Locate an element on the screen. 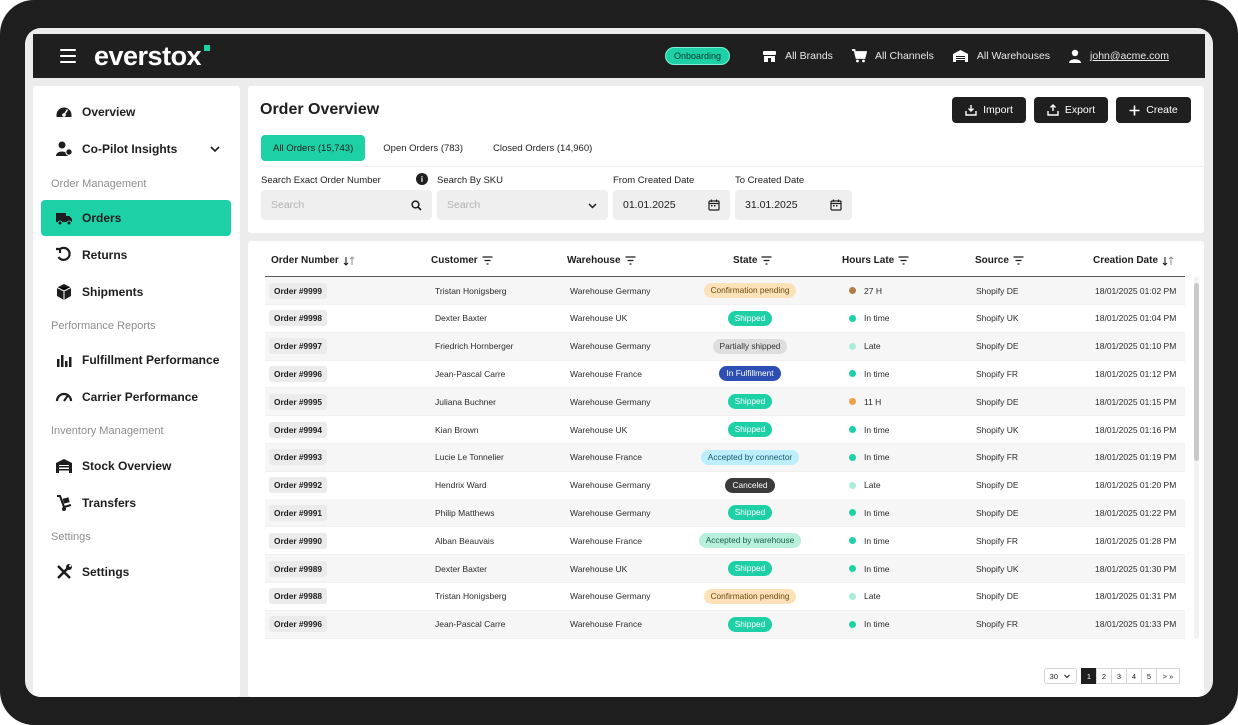 The height and width of the screenshot is (725, 1238). scrollbar-thumb is located at coordinates (1196, 372).